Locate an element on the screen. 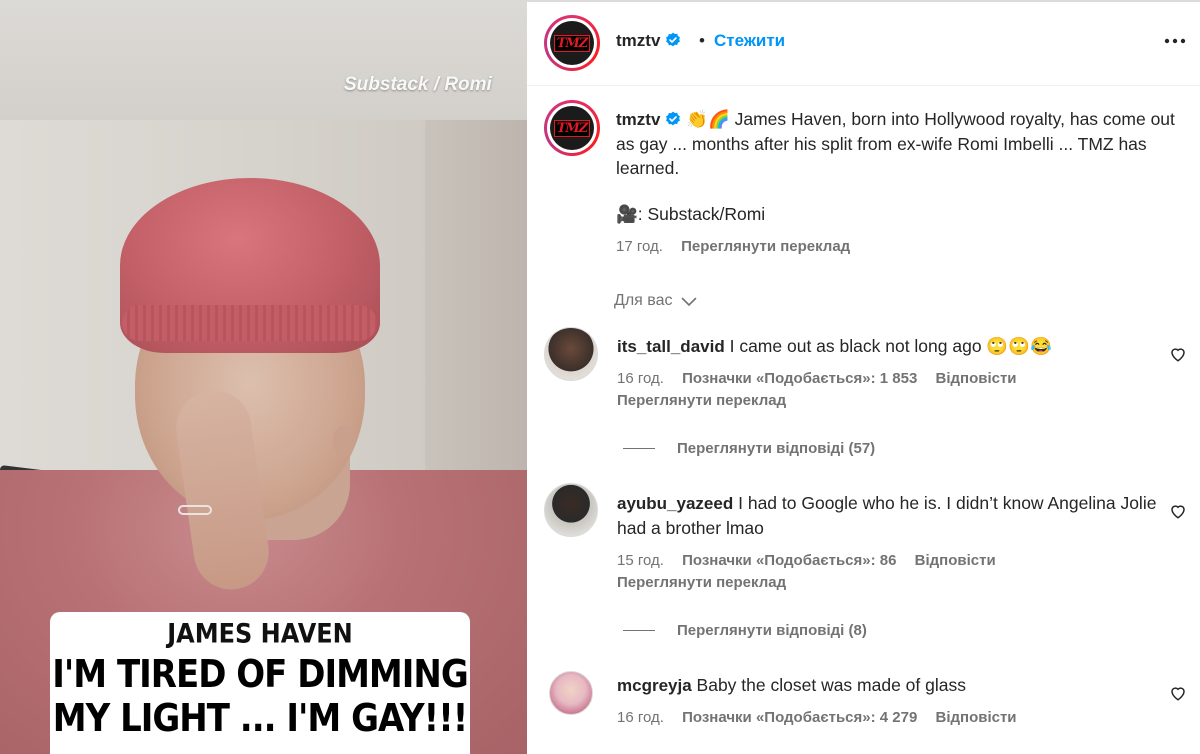  video-caption-line2: I'M TIRED OF DIMMING is located at coordinates (260, 675).